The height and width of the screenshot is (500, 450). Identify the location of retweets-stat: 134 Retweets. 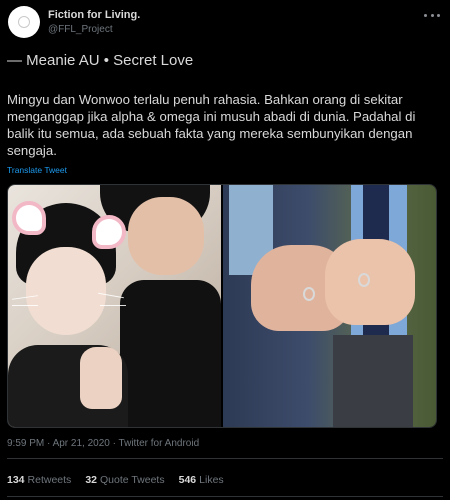
(39, 480).